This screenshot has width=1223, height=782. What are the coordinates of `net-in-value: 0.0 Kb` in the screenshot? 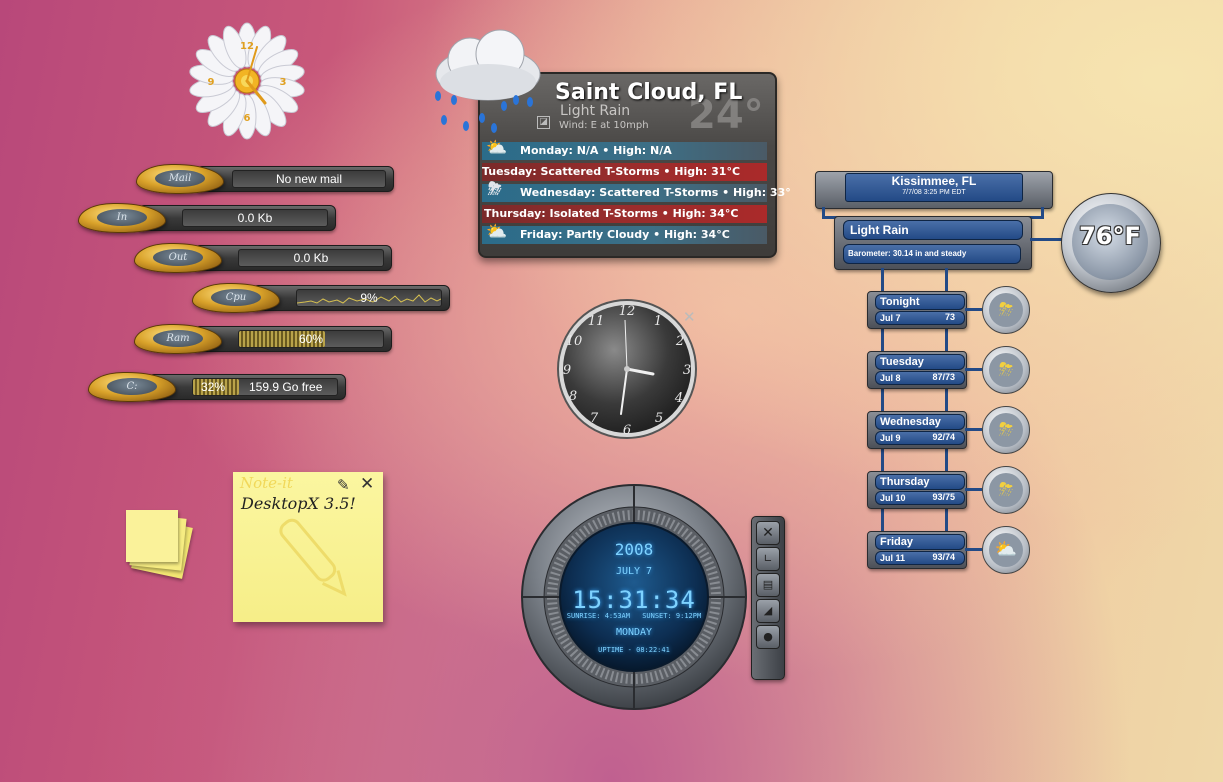 It's located at (255, 218).